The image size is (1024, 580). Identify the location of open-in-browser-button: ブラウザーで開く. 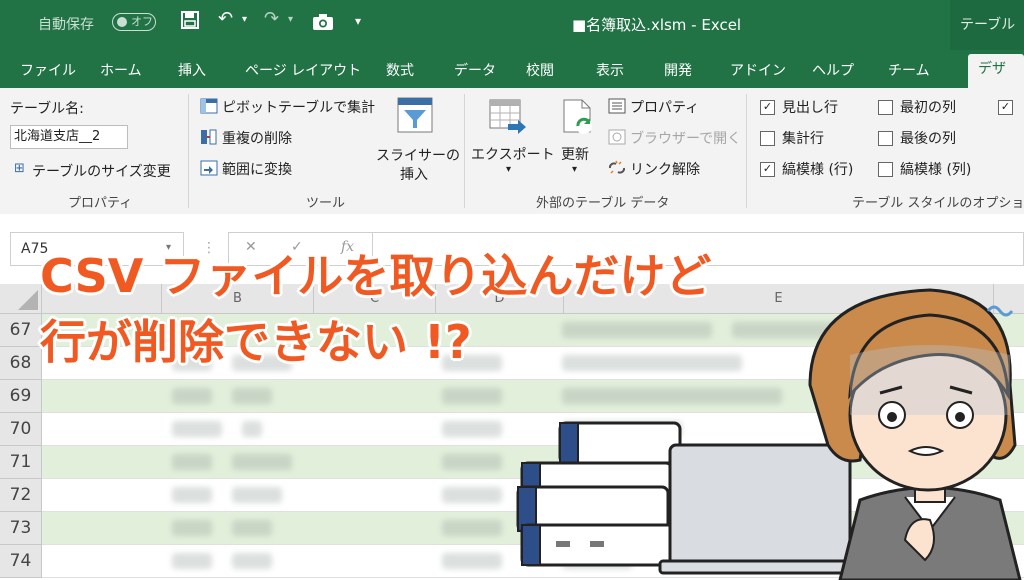
(685, 138).